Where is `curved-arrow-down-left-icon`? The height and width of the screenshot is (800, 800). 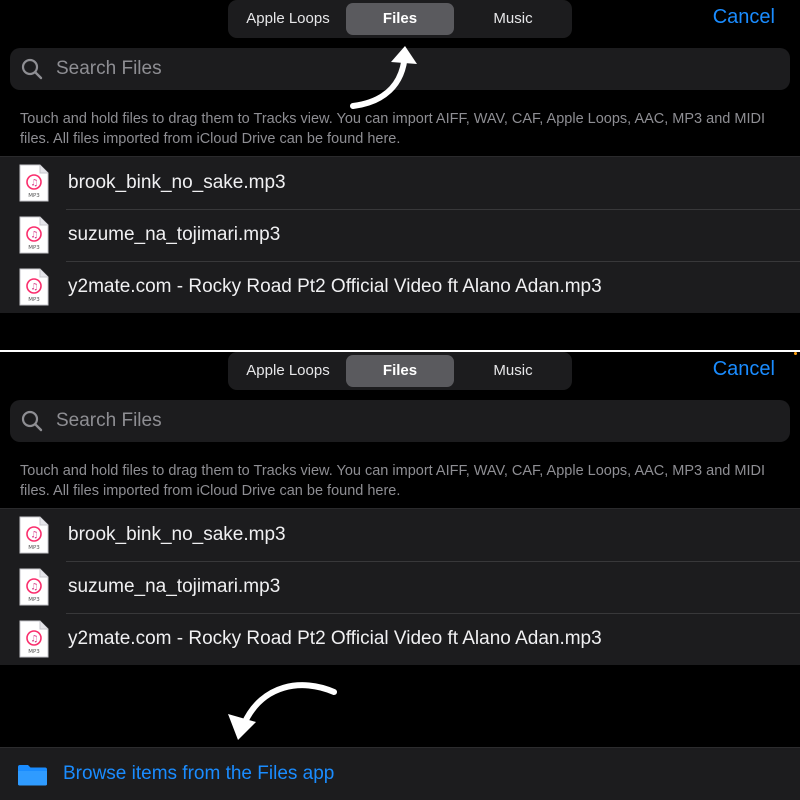 curved-arrow-down-left-icon is located at coordinates (282, 711).